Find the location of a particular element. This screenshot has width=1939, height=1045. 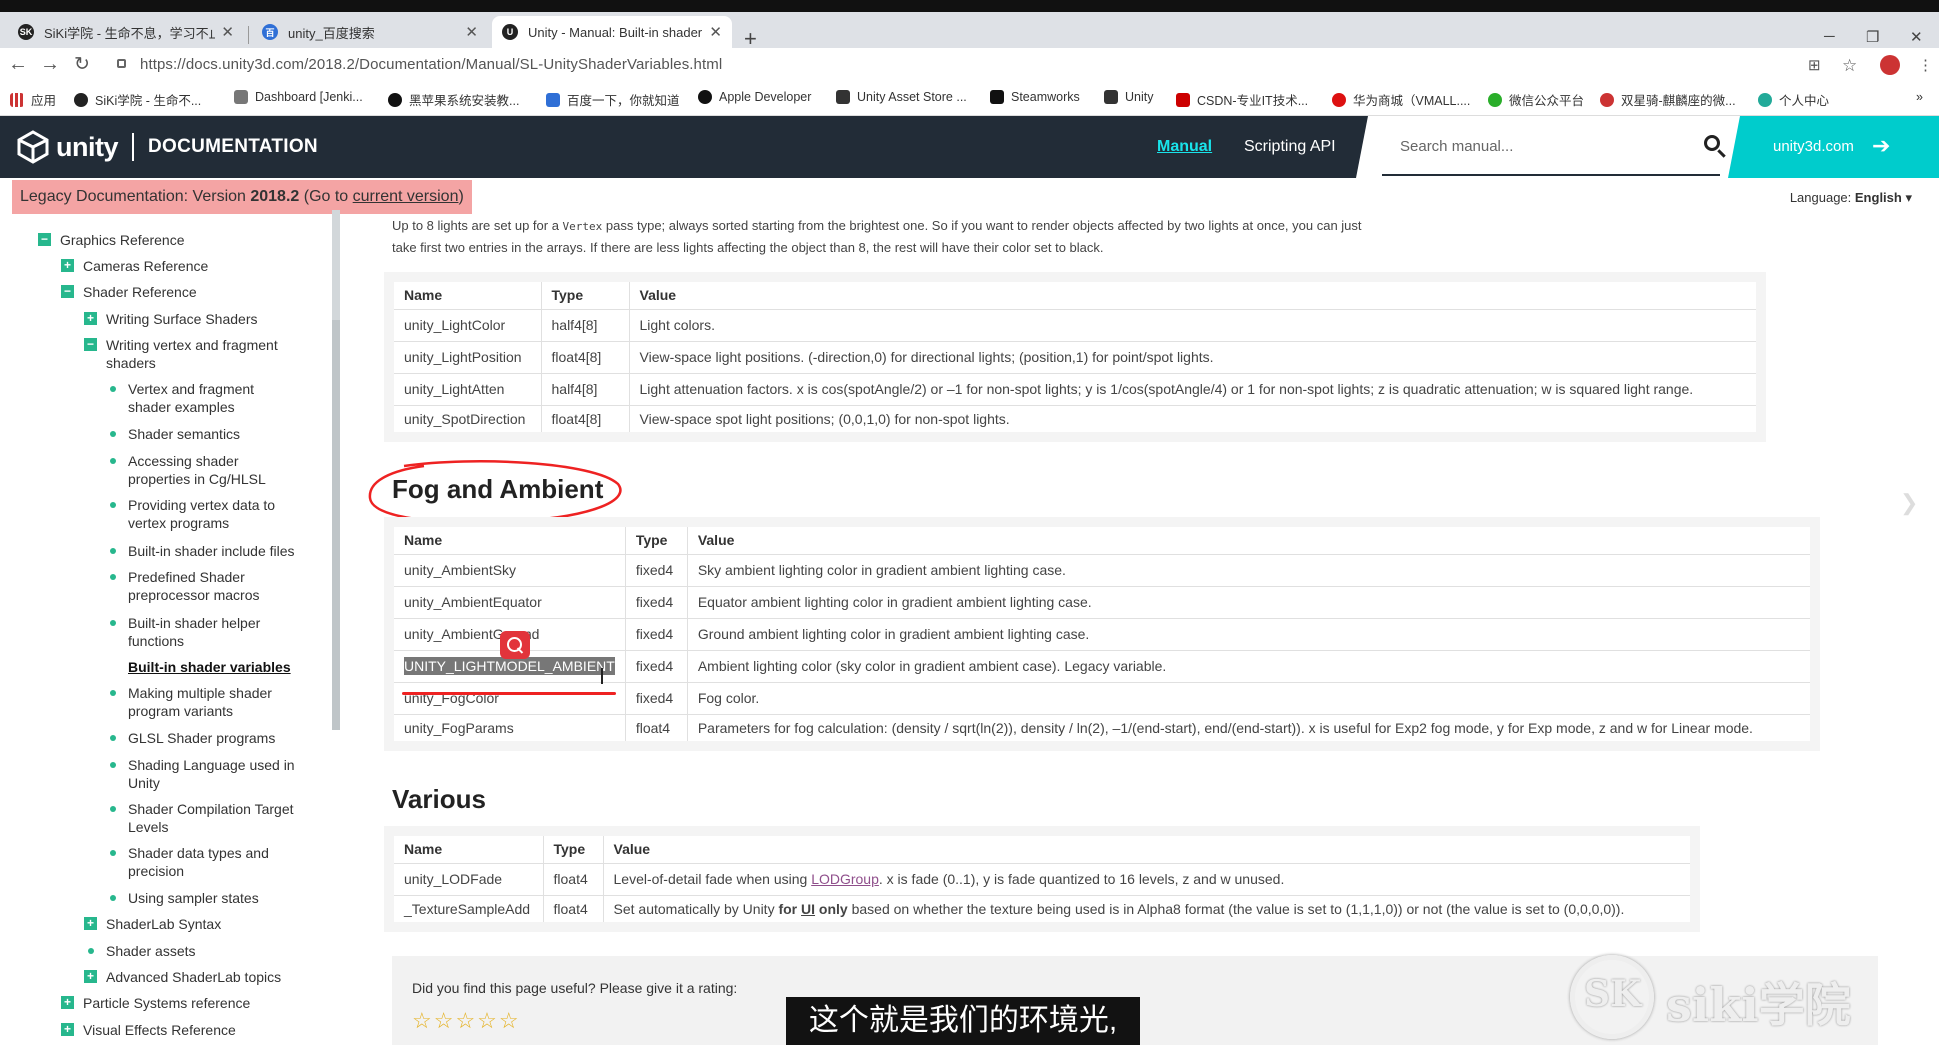

close-window-icon: ✕ is located at coordinates (1916, 37).